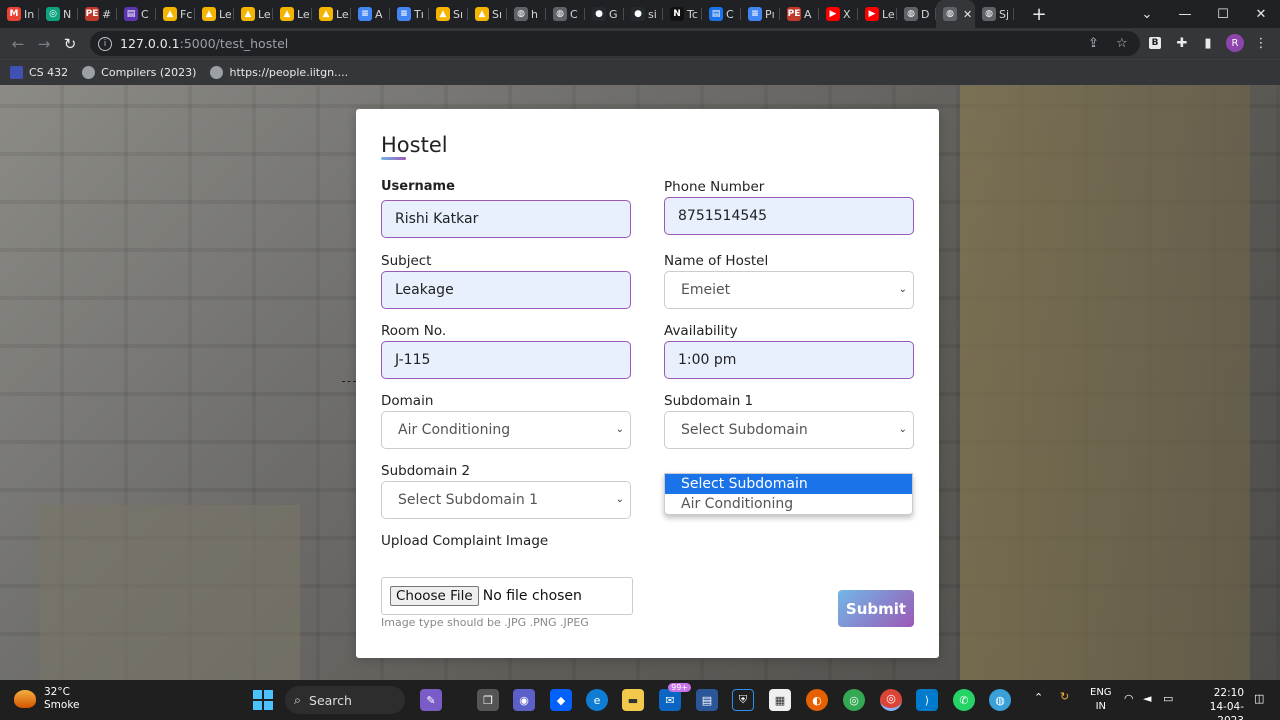  What do you see at coordinates (1182, 43) in the screenshot?
I see `extensions-puzzle-icon: ✚` at bounding box center [1182, 43].